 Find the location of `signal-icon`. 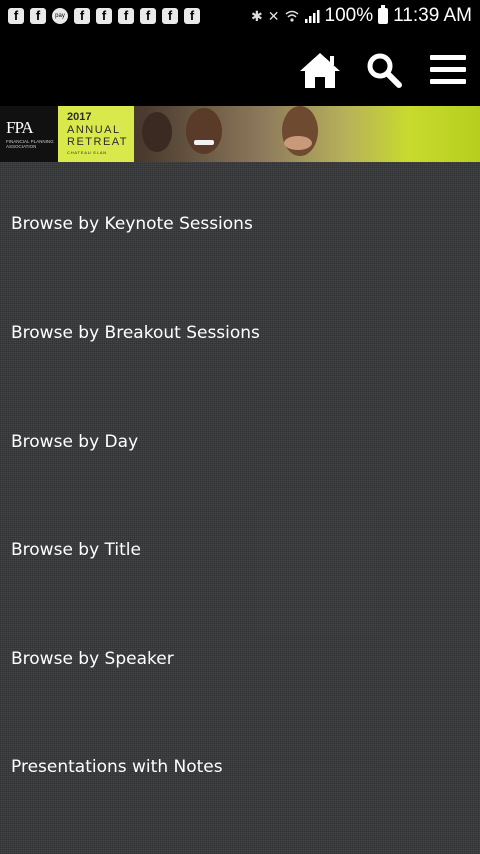

signal-icon is located at coordinates (312, 16).